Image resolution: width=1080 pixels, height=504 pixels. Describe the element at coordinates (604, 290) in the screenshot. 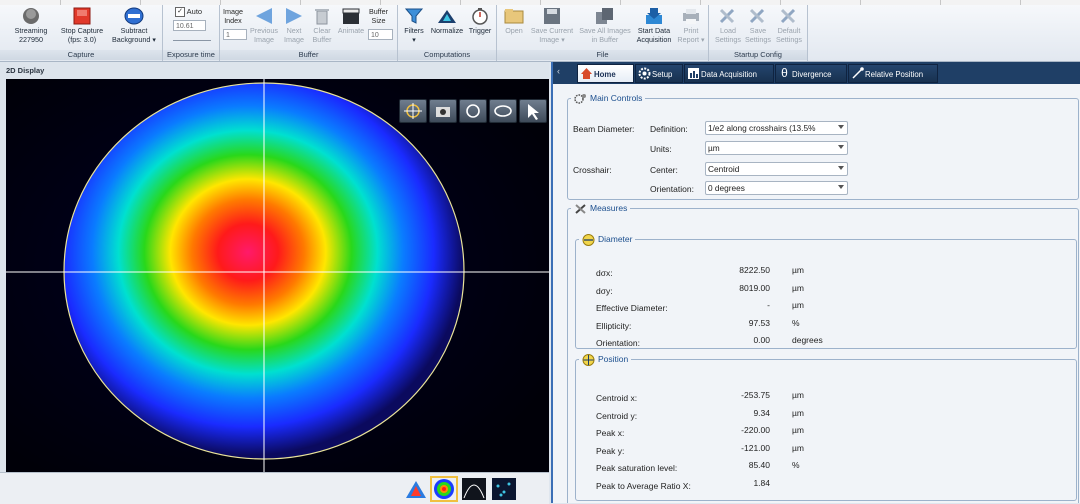

I see `diameter-row-label: dσy:` at that location.